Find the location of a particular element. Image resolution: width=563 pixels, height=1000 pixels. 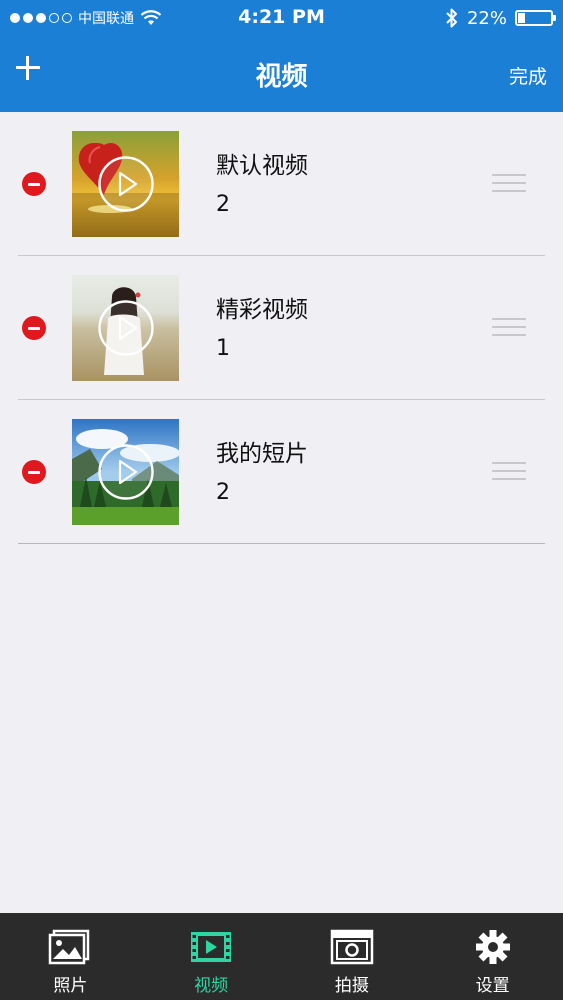

tab-label: 照片 is located at coordinates (70, 986).